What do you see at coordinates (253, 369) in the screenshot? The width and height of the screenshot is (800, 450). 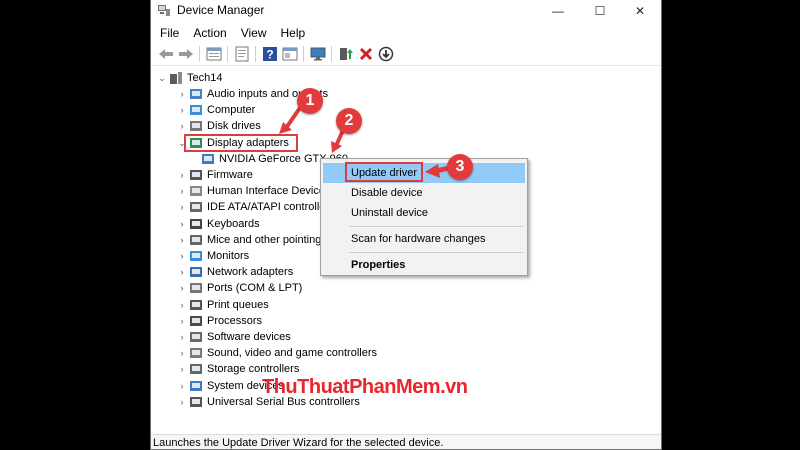 I see `tree-item-label: Storage controllers` at bounding box center [253, 369].